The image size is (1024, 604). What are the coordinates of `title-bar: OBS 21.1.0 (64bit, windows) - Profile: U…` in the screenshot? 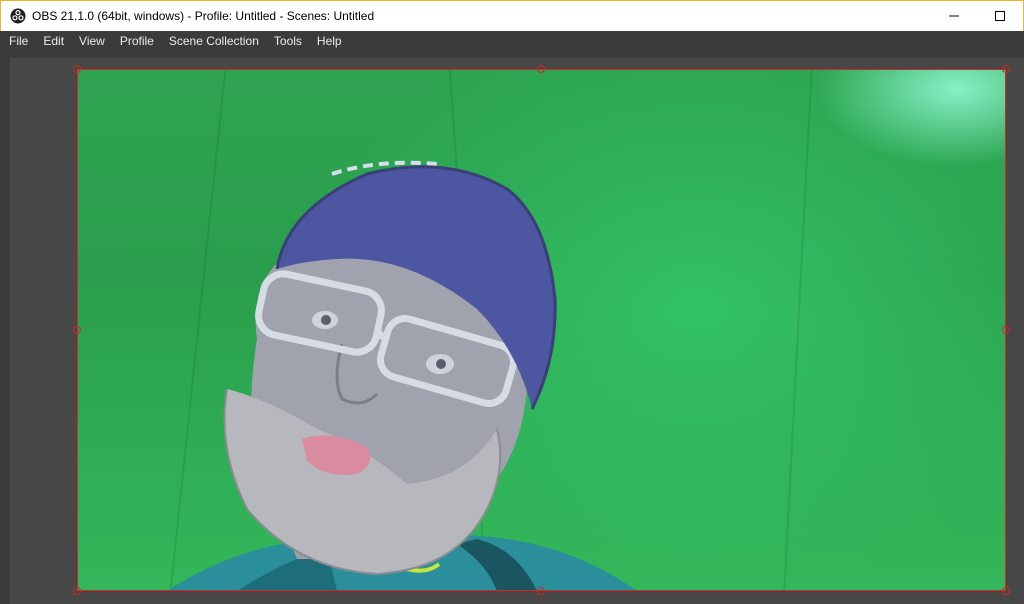 It's located at (512, 15).